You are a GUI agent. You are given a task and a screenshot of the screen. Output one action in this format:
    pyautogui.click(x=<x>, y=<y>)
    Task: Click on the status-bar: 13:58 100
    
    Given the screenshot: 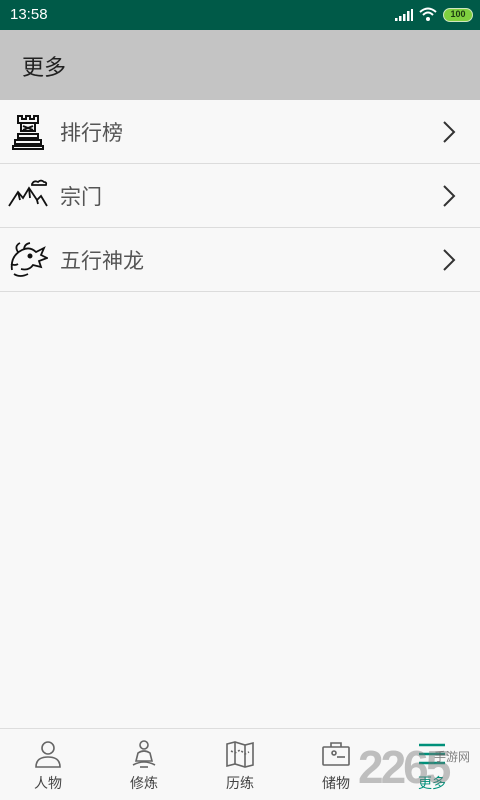 What is the action you would take?
    pyautogui.click(x=240, y=15)
    